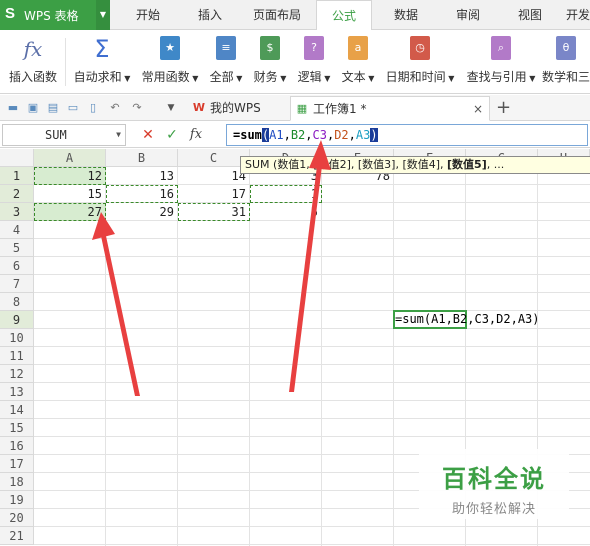 The width and height of the screenshot is (590, 546). I want to click on row-header-14: 14, so click(17, 410).